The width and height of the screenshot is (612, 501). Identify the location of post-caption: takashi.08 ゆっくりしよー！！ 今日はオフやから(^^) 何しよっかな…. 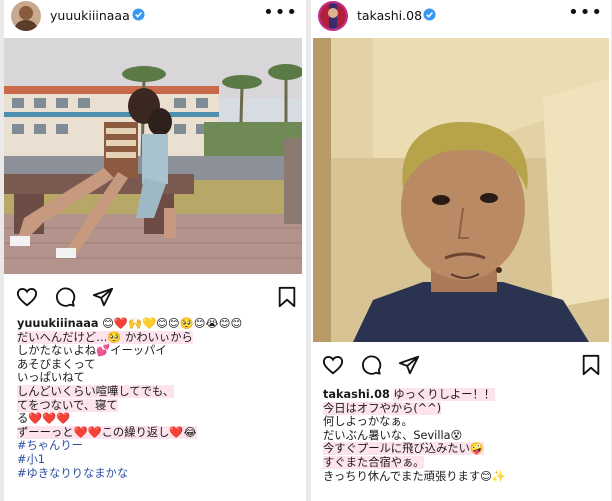
(414, 435).